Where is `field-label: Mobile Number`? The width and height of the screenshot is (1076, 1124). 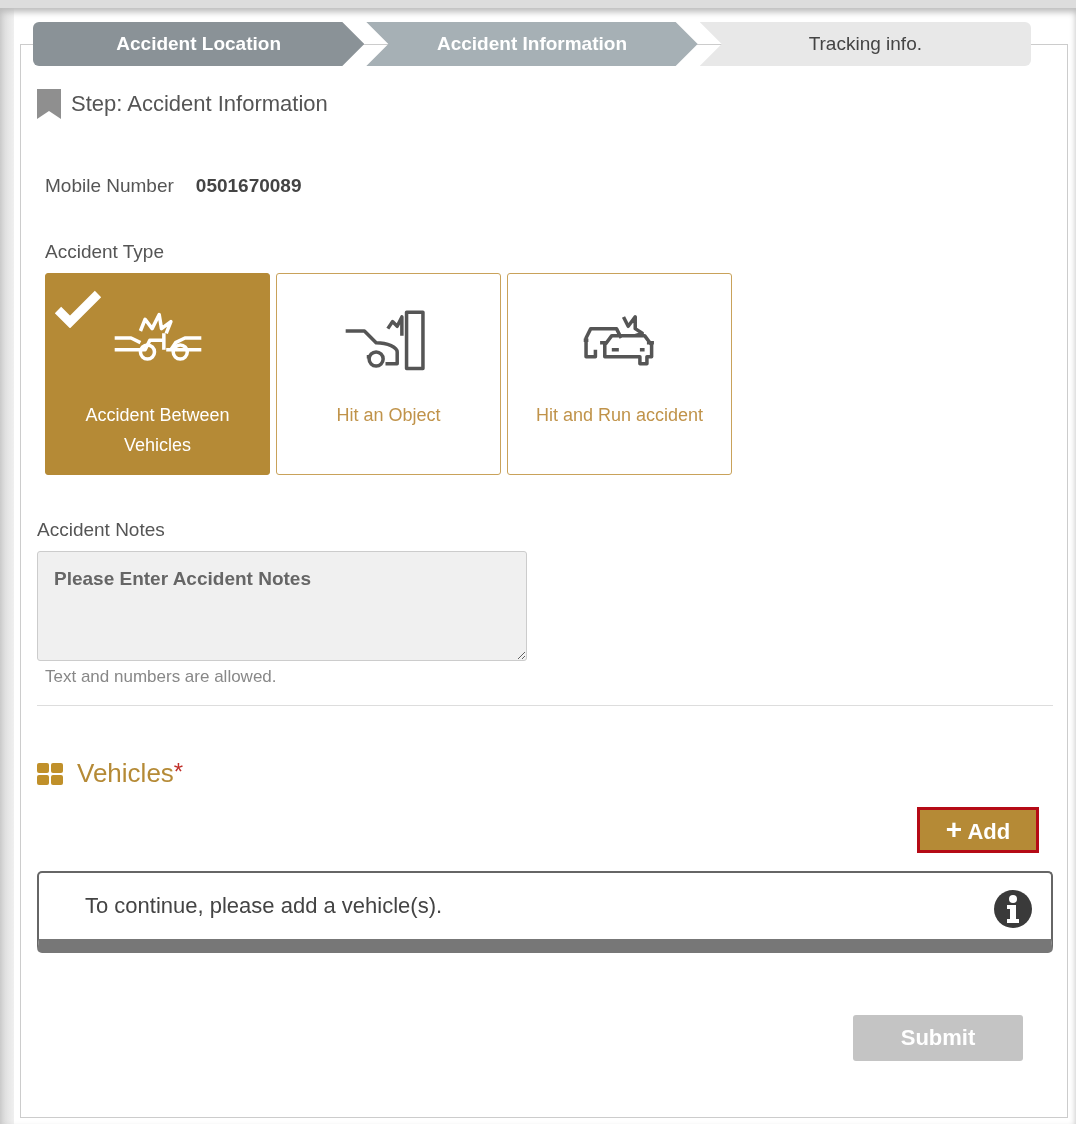
field-label: Mobile Number is located at coordinates (109, 186).